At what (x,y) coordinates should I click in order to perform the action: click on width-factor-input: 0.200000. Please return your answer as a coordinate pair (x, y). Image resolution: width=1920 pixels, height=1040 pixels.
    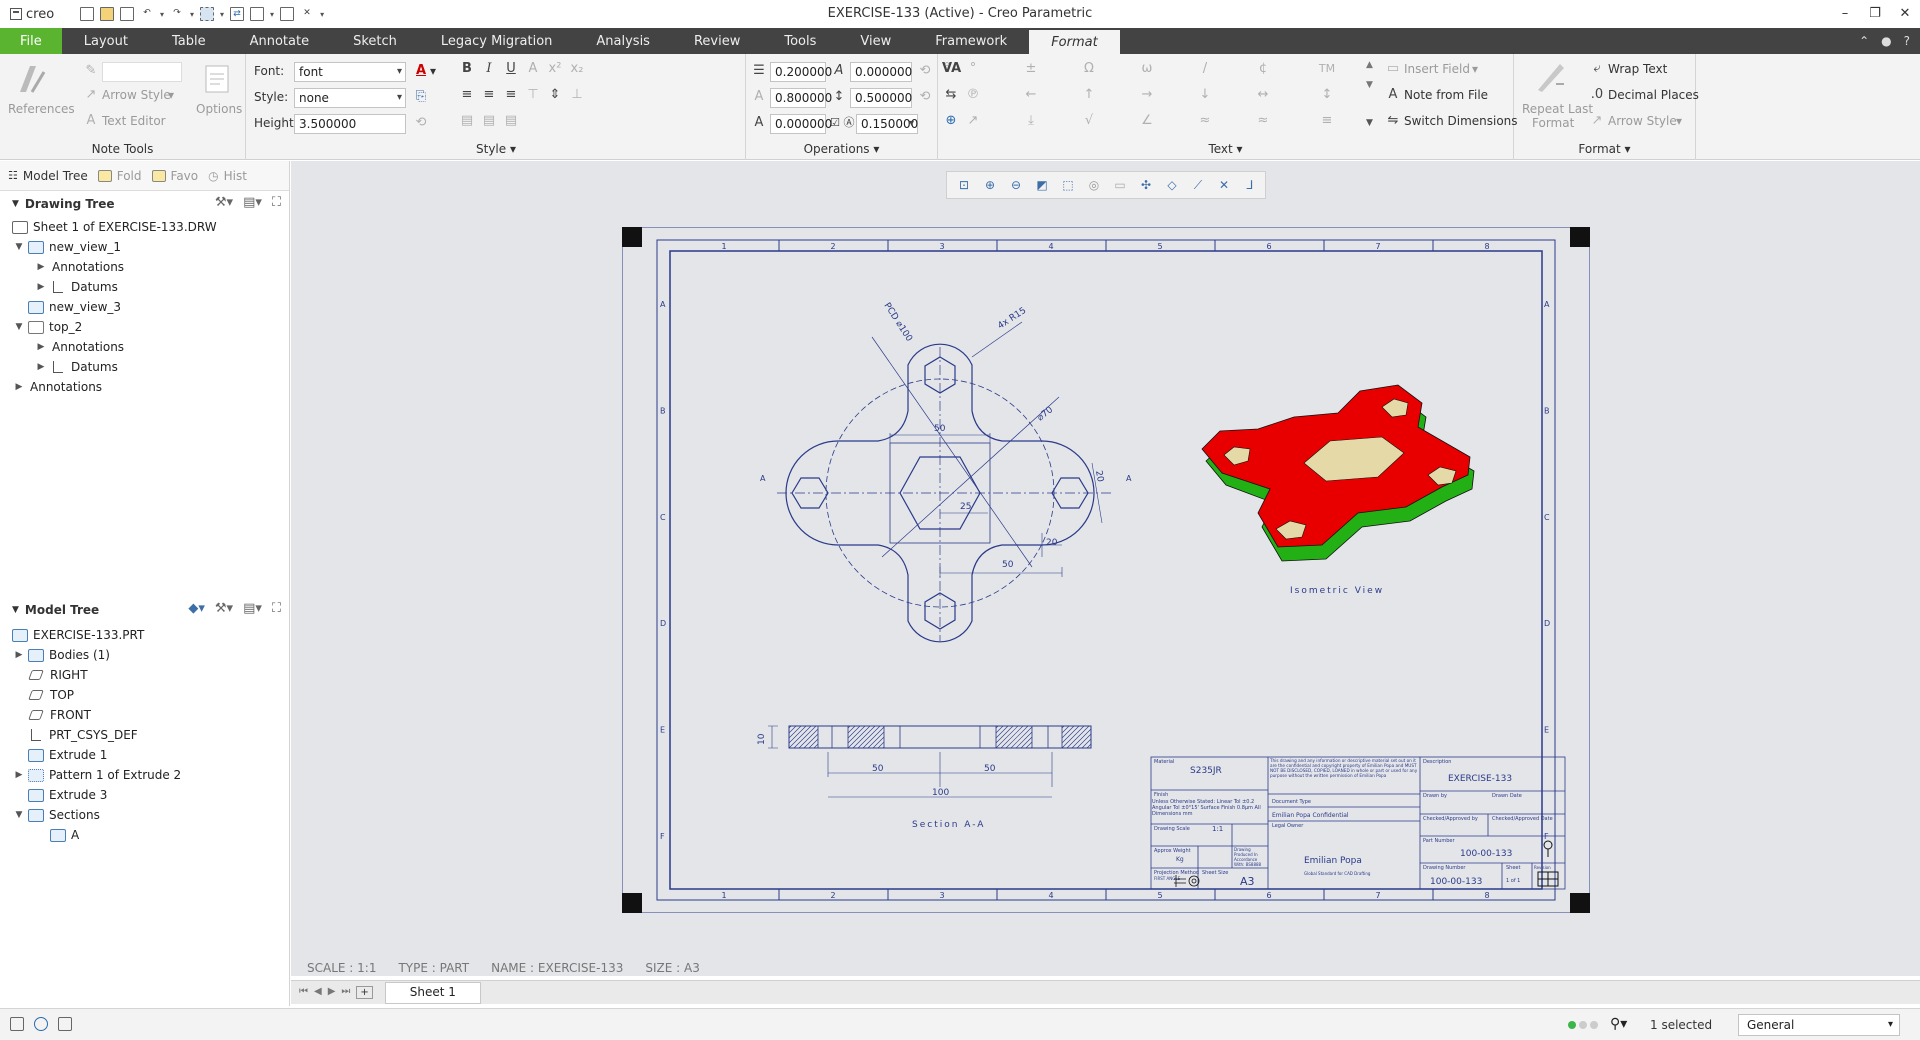
    Looking at the image, I should click on (801, 72).